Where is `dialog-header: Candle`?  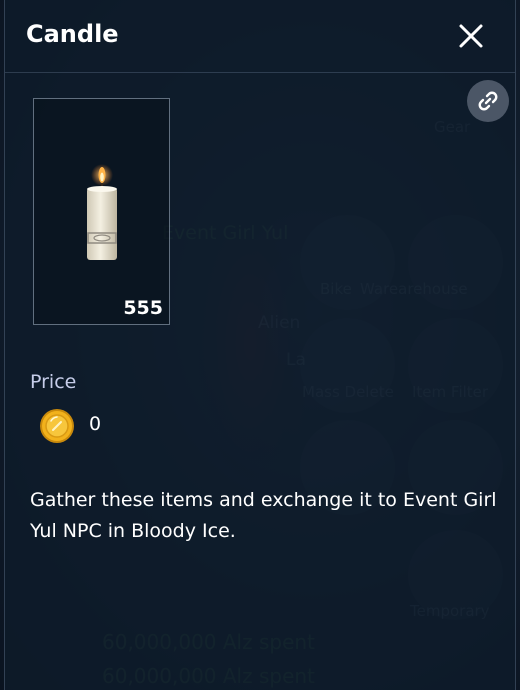 dialog-header: Candle is located at coordinates (260, 36).